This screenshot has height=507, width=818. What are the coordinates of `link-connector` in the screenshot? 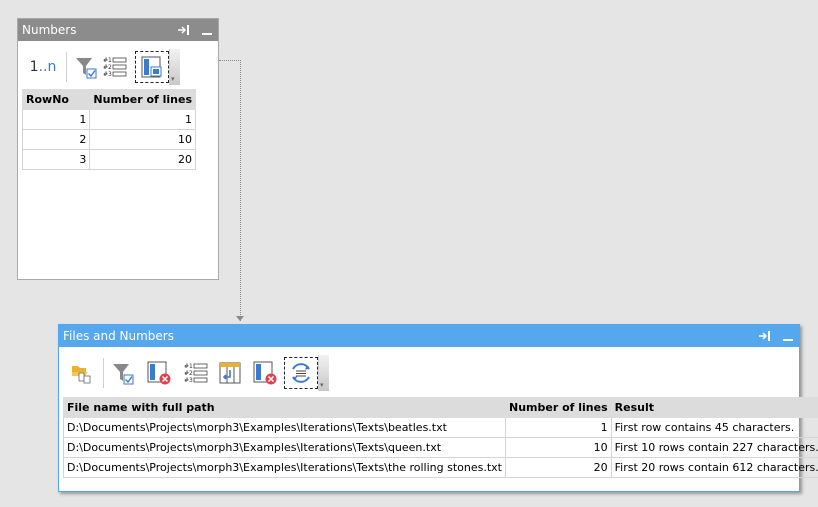 It's located at (230, 190).